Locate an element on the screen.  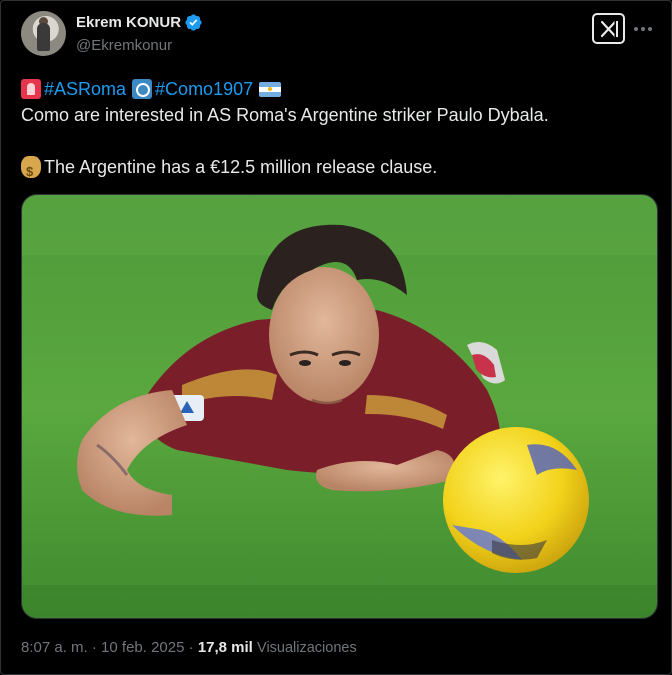
swap-arrows-emoji-icon is located at coordinates (142, 89).